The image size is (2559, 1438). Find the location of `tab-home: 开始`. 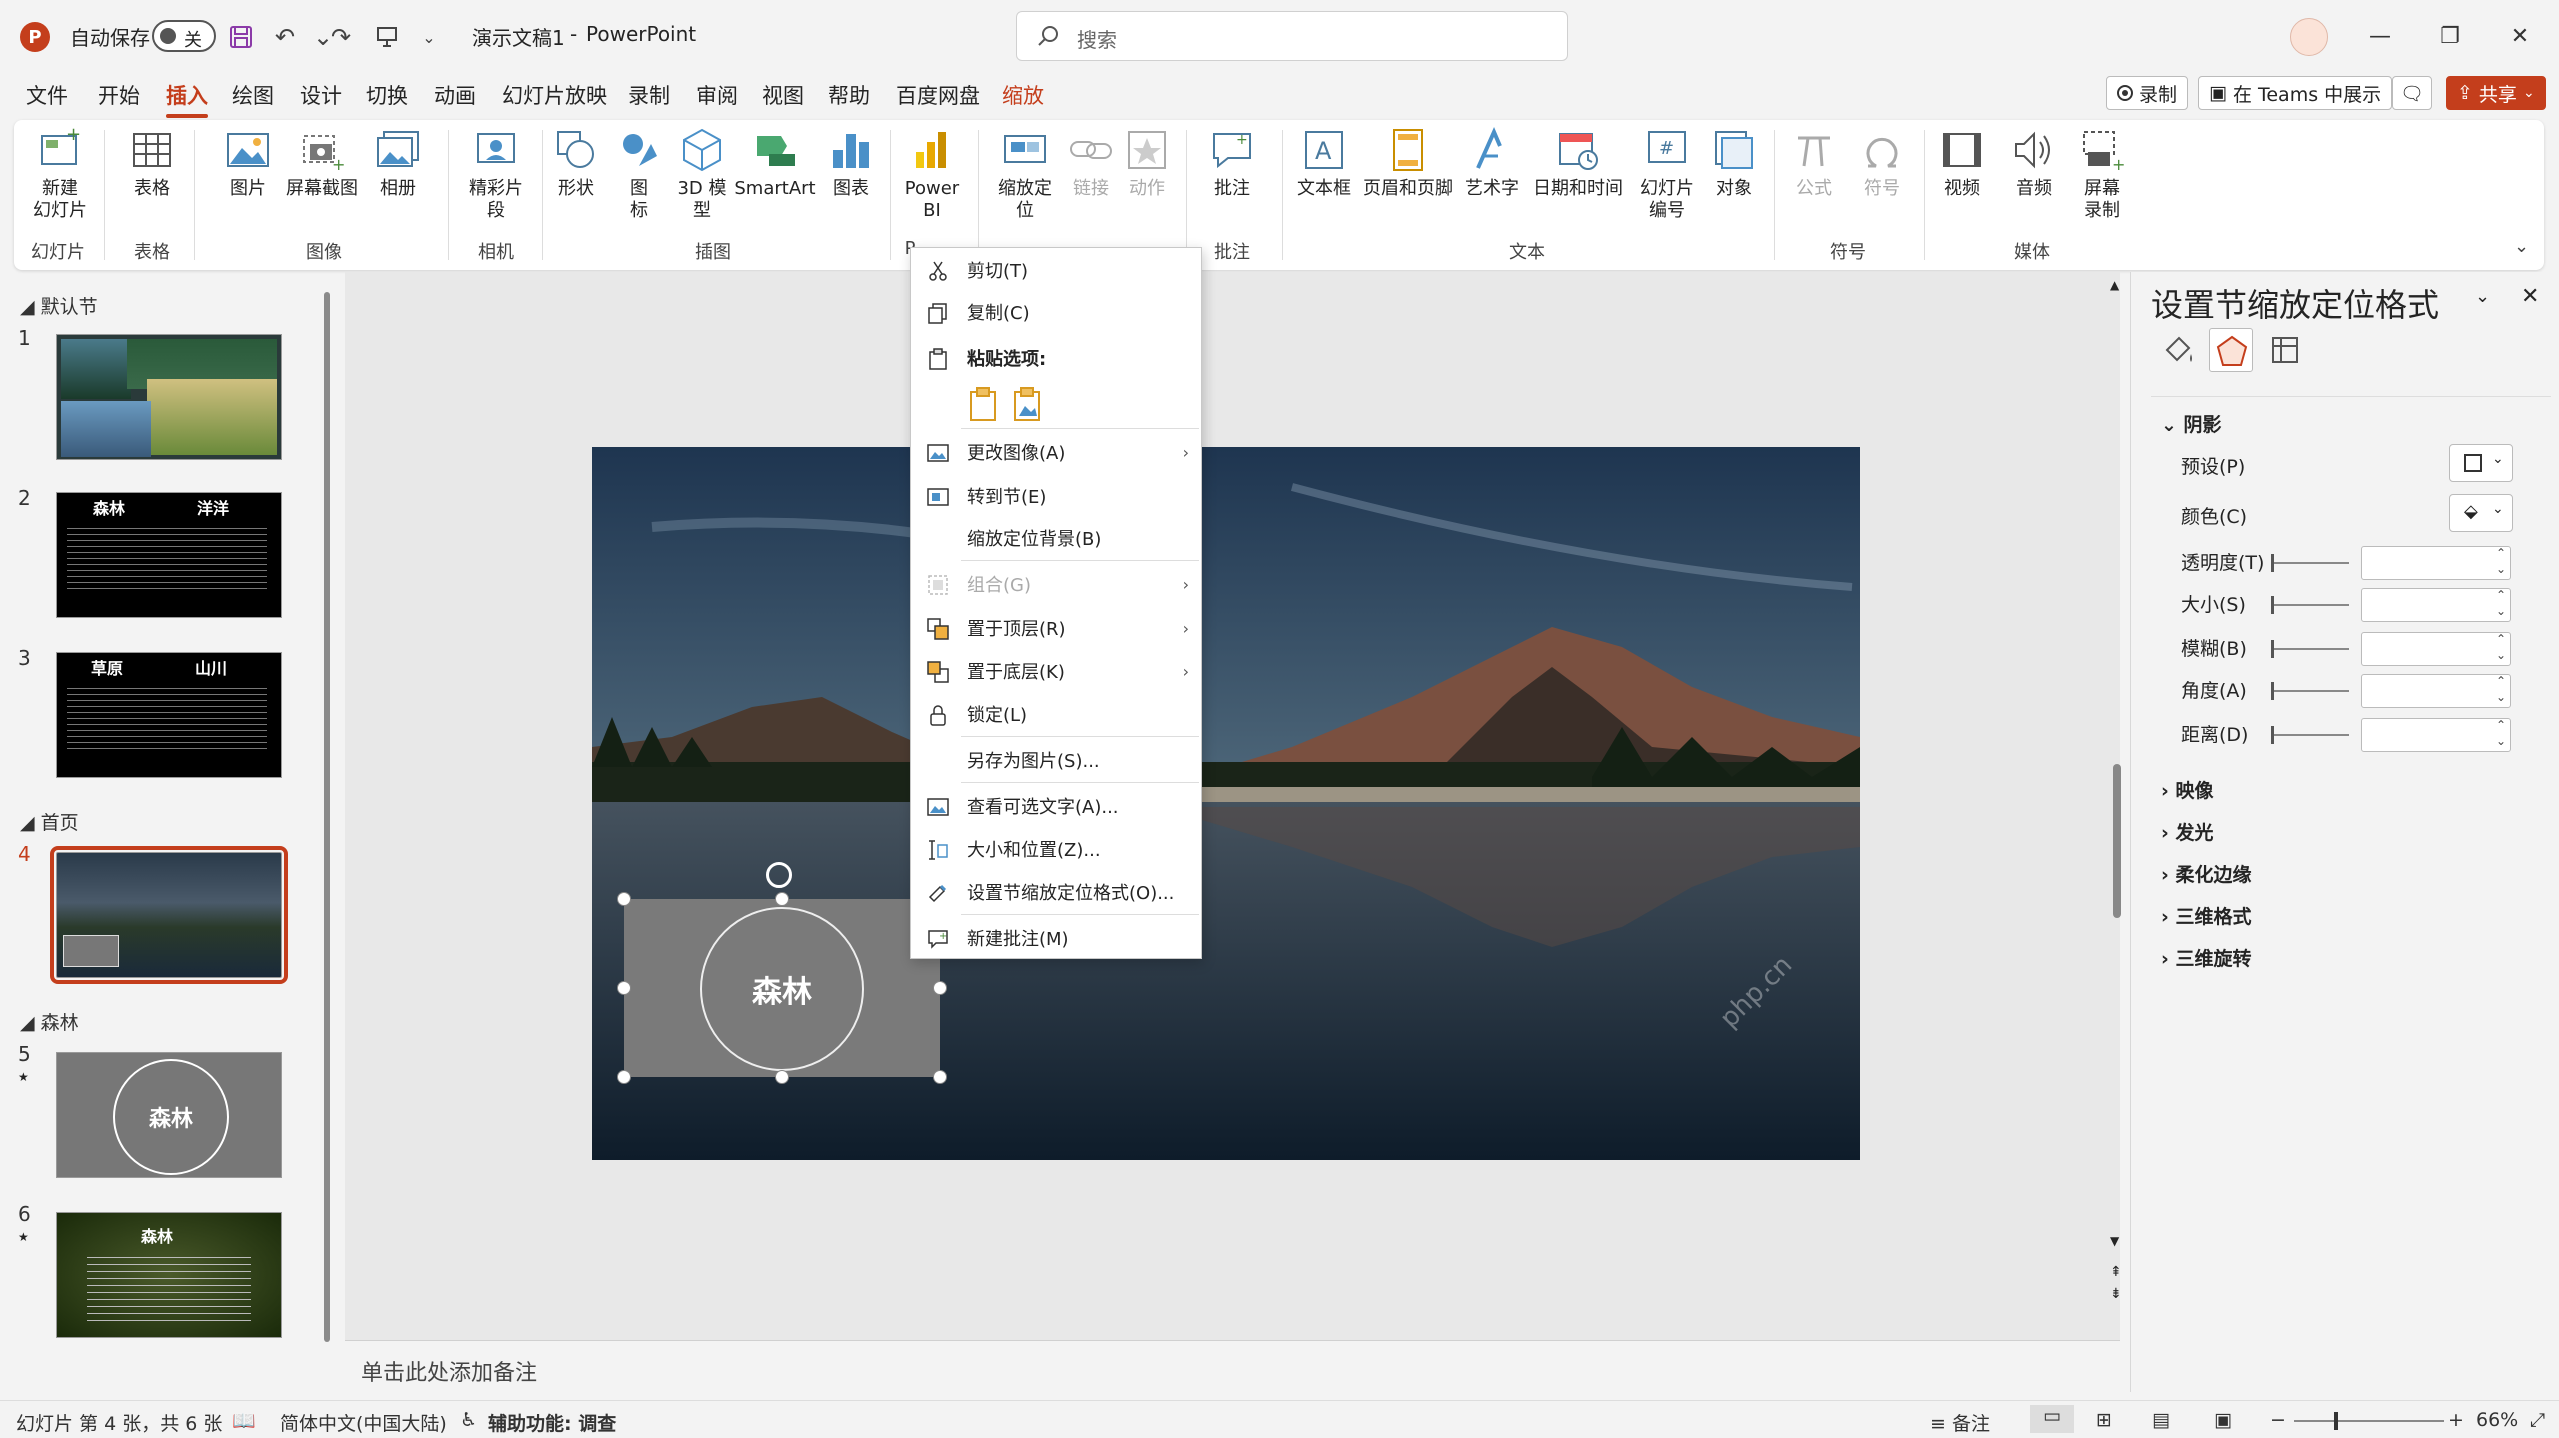

tab-home: 开始 is located at coordinates (119, 95).